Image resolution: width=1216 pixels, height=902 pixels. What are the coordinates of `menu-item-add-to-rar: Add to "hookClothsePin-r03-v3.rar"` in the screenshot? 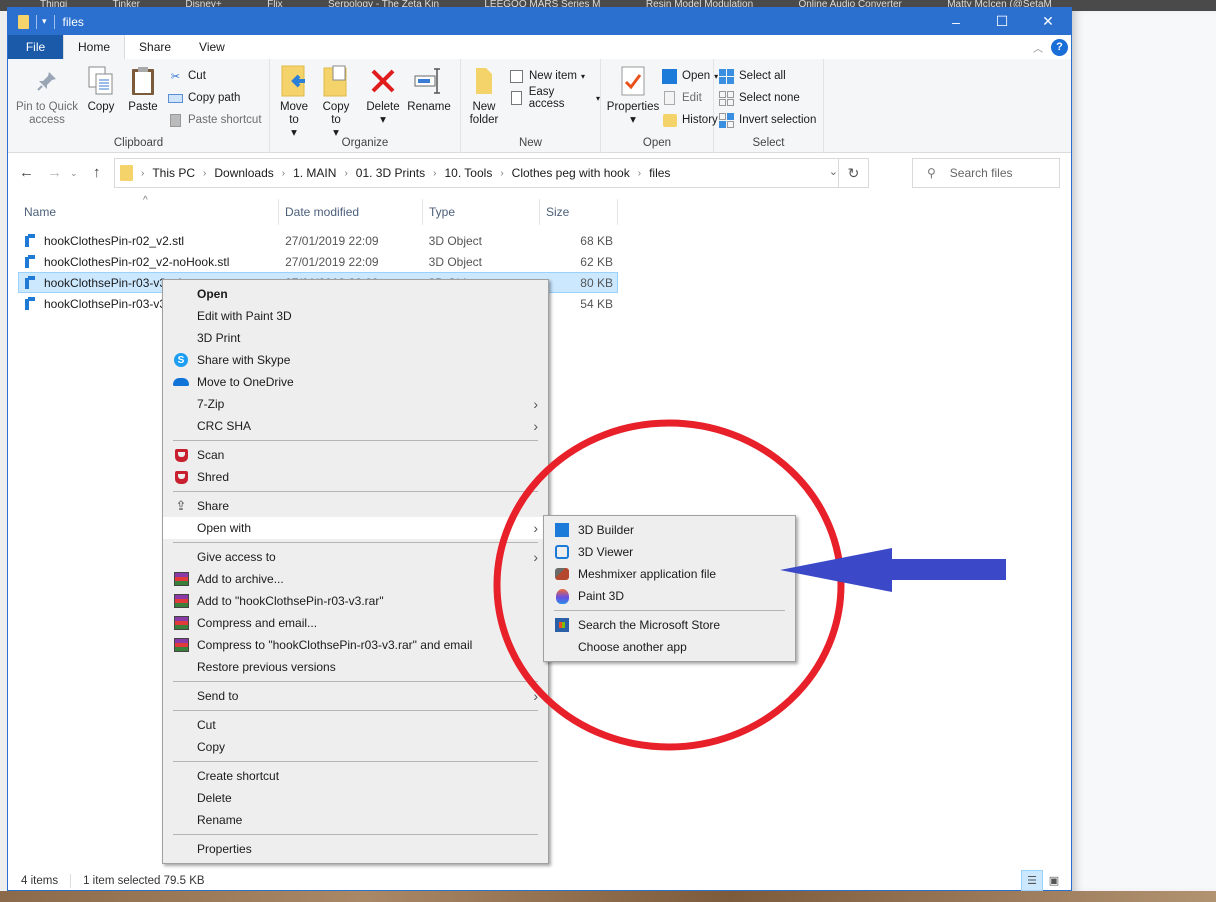 It's located at (355, 601).